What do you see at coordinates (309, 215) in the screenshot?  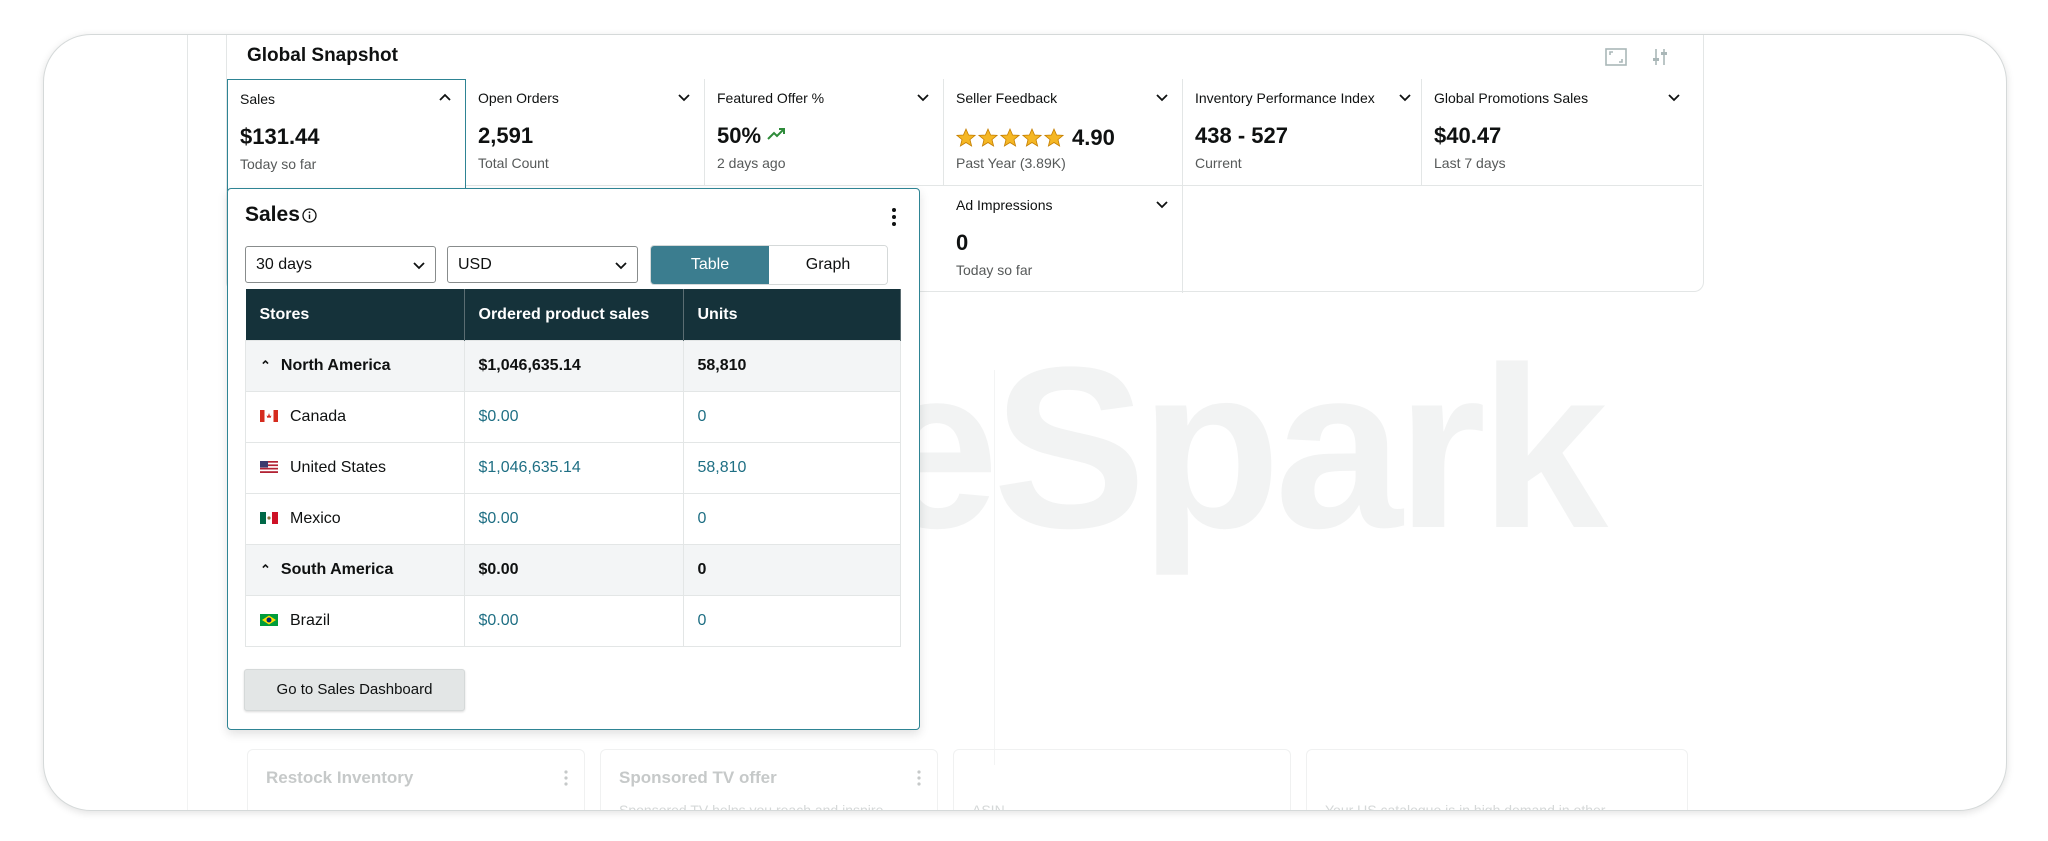 I see `info-icon` at bounding box center [309, 215].